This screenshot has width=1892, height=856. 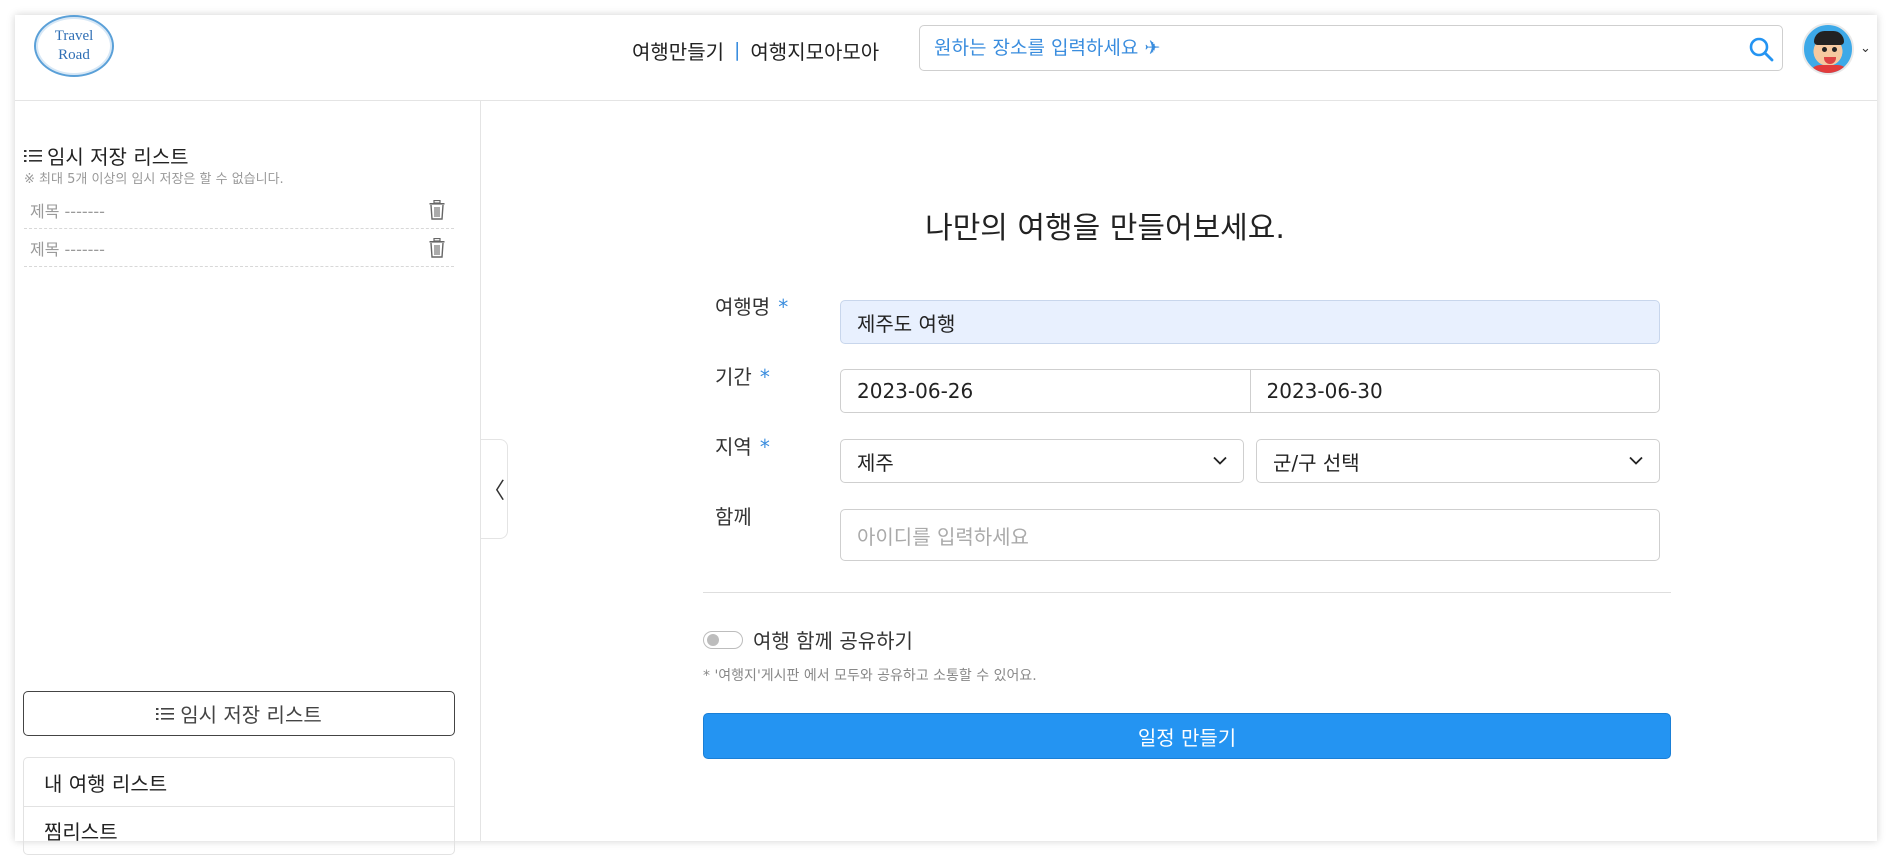 I want to click on trip-name-label: 여행명 *, so click(x=752, y=307).